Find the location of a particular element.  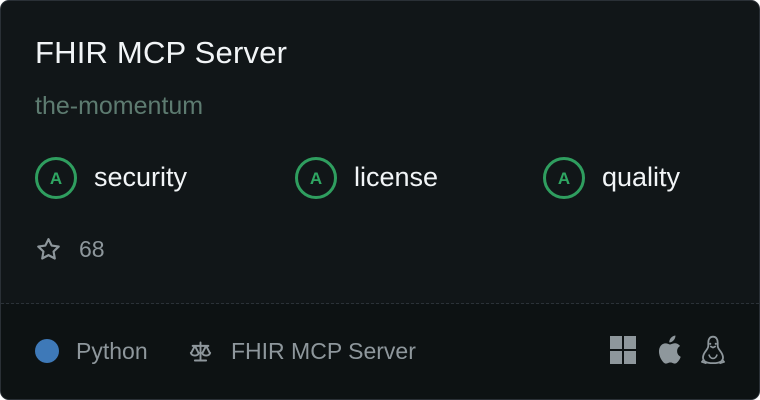

apple-icon is located at coordinates (668, 350).